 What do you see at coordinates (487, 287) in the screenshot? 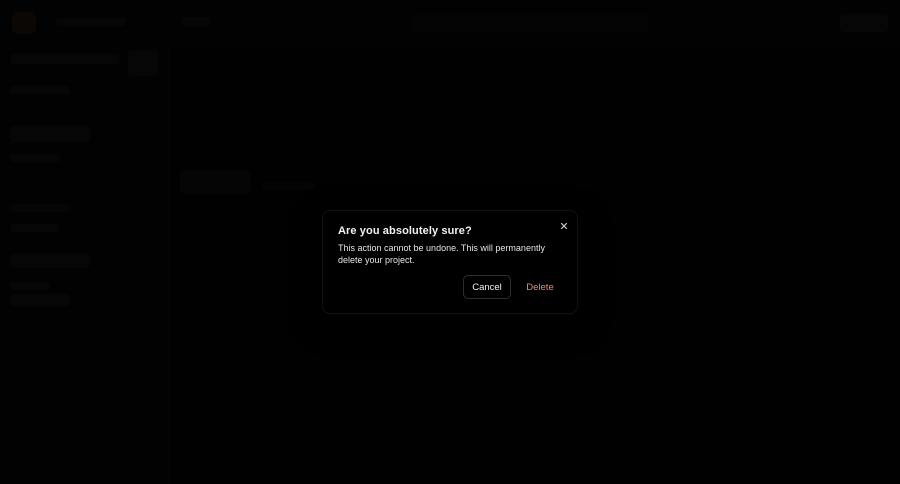
I see `cancel-button: Cancel` at bounding box center [487, 287].